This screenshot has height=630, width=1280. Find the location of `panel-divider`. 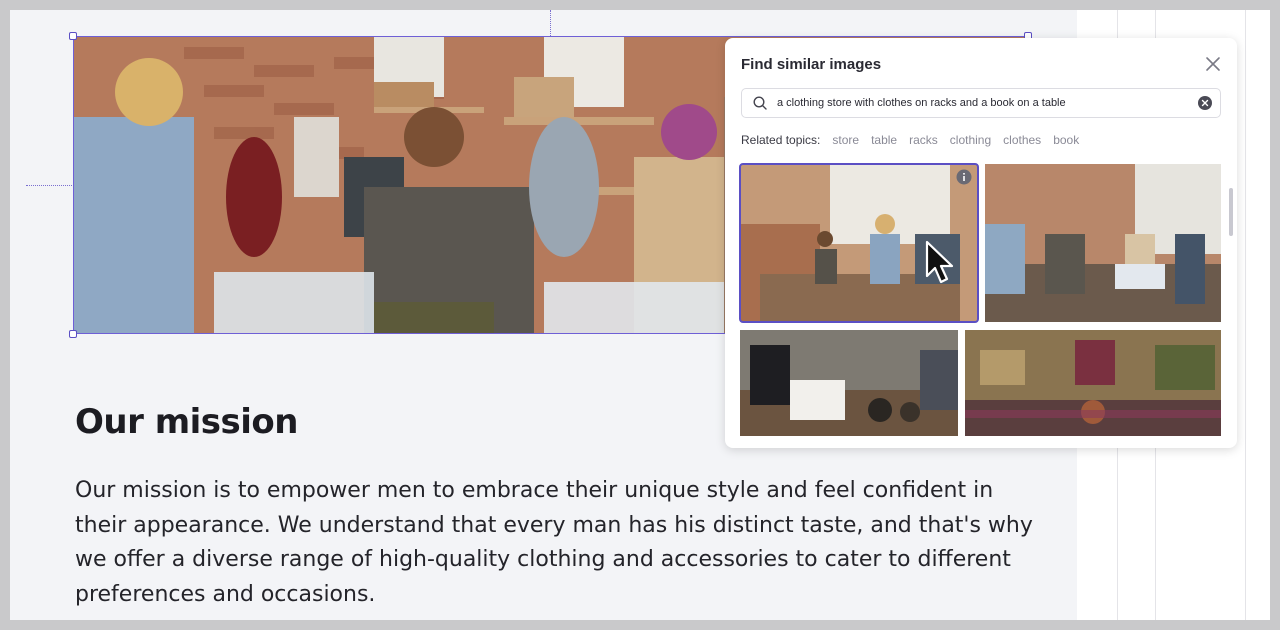

panel-divider is located at coordinates (1245, 315).